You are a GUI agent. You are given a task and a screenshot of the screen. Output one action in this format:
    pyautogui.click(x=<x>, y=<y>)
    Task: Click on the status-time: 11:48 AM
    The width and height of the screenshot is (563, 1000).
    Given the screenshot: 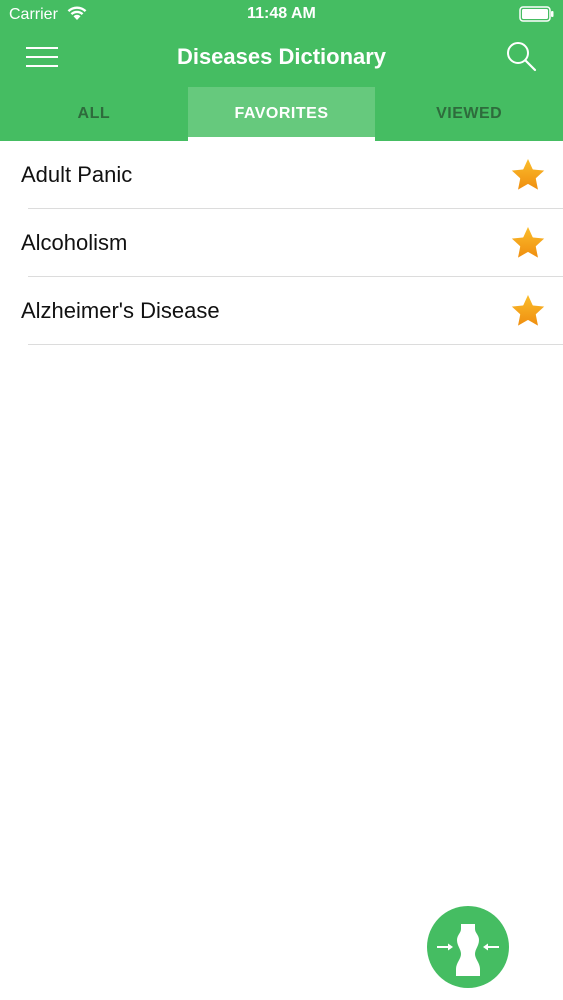 What is the action you would take?
    pyautogui.click(x=281, y=13)
    